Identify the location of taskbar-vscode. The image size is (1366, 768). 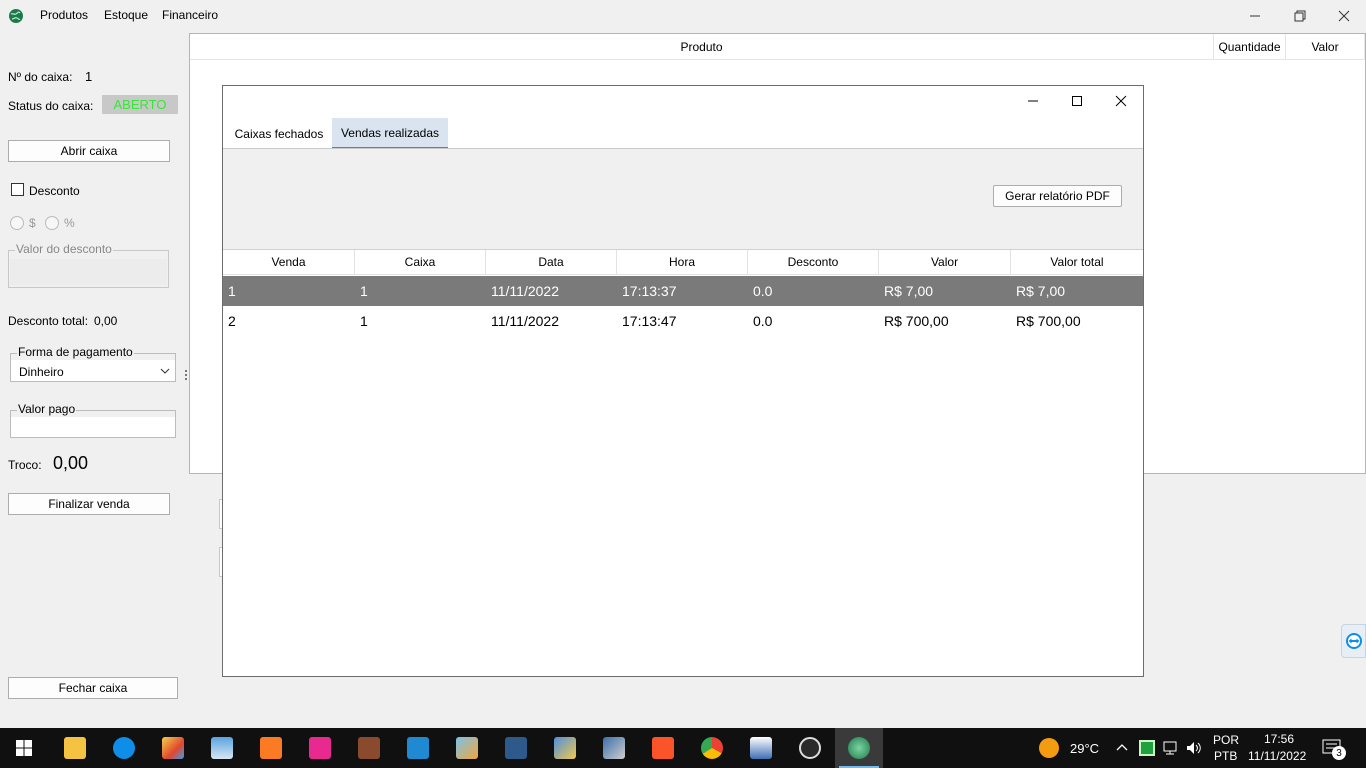
(418, 748).